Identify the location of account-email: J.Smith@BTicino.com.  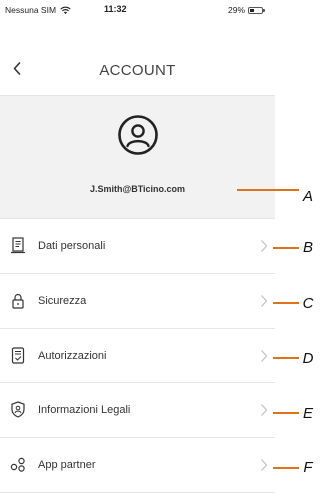
(137, 189).